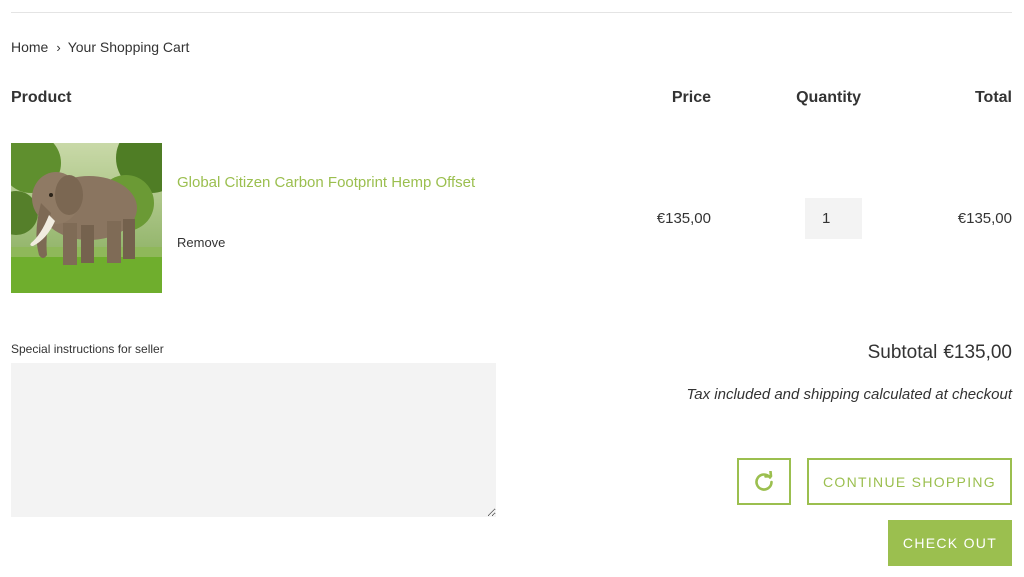  Describe the element at coordinates (511, 12) in the screenshot. I see `header-divider` at that location.